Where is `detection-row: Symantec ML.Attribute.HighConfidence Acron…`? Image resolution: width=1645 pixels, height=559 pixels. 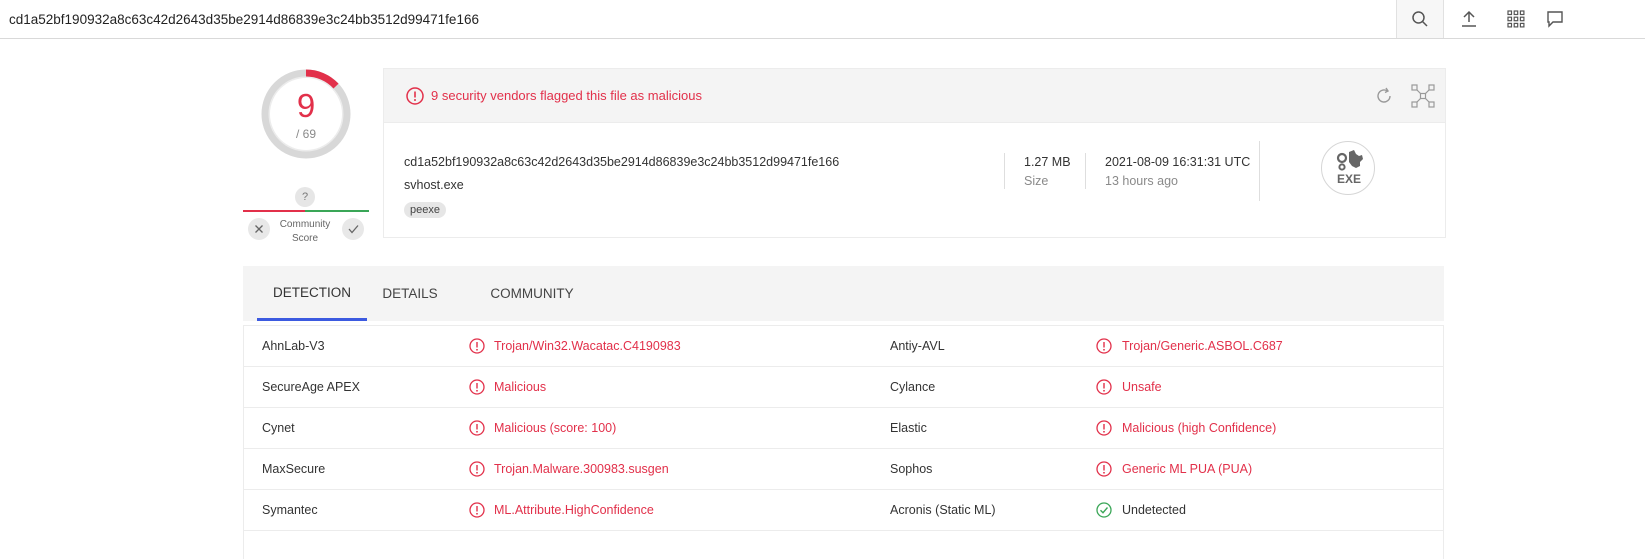 detection-row: Symantec ML.Attribute.HighConfidence Acron… is located at coordinates (843, 510).